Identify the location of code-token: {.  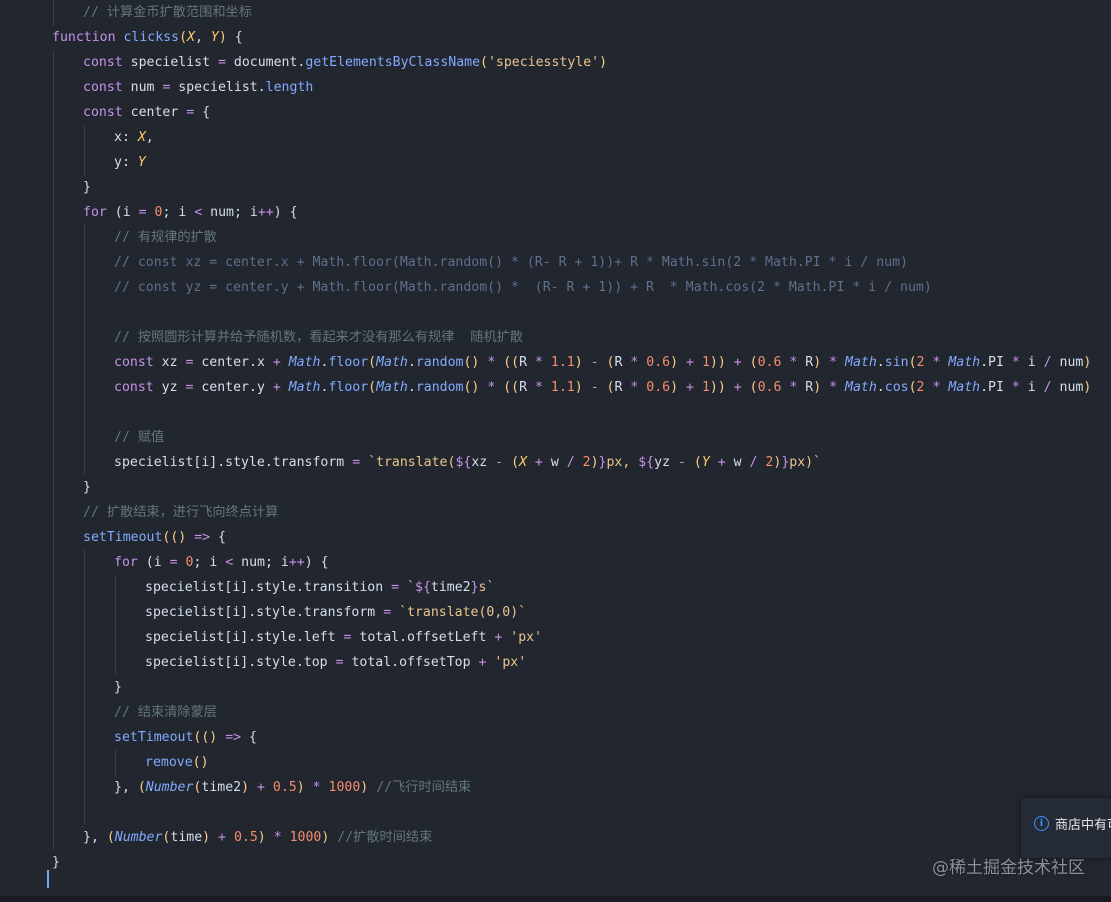
(234, 37).